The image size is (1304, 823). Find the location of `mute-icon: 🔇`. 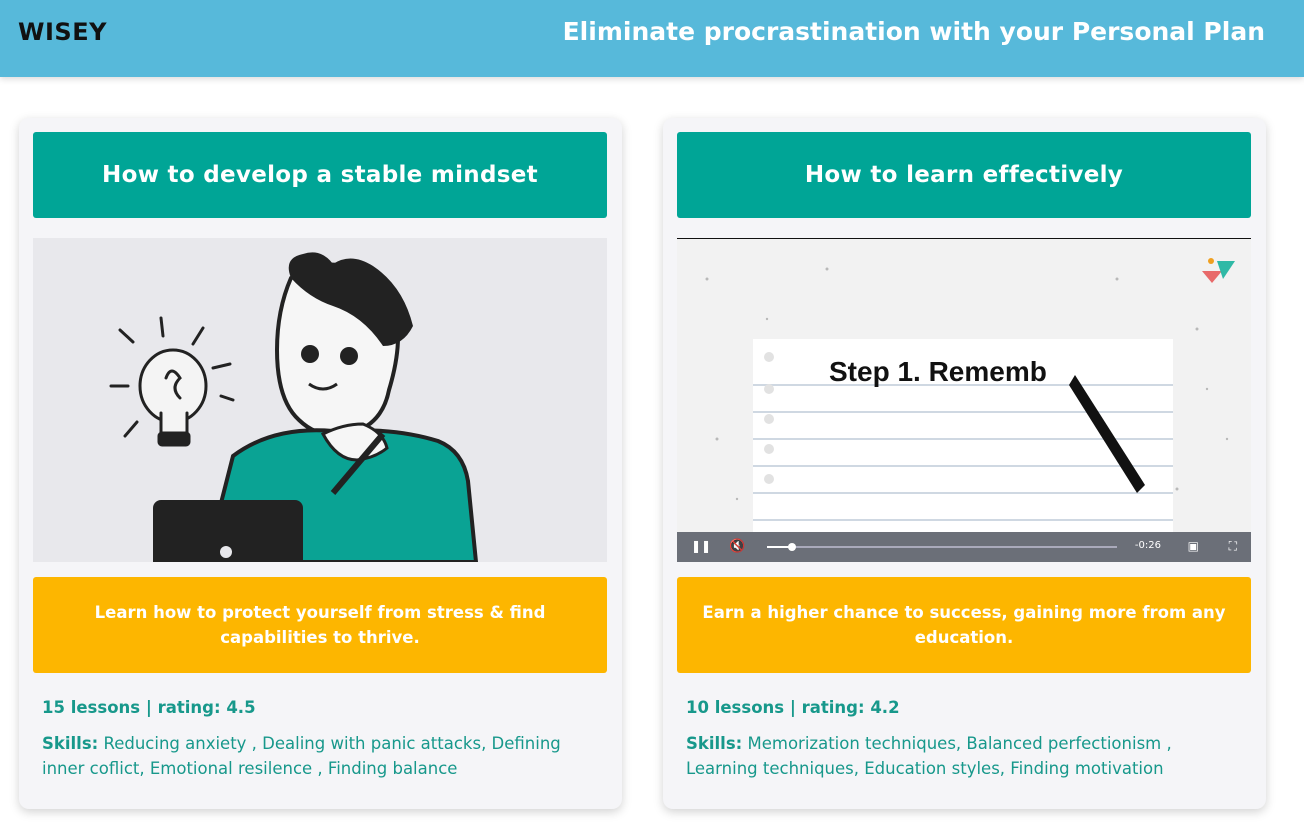

mute-icon: 🔇 is located at coordinates (737, 546).